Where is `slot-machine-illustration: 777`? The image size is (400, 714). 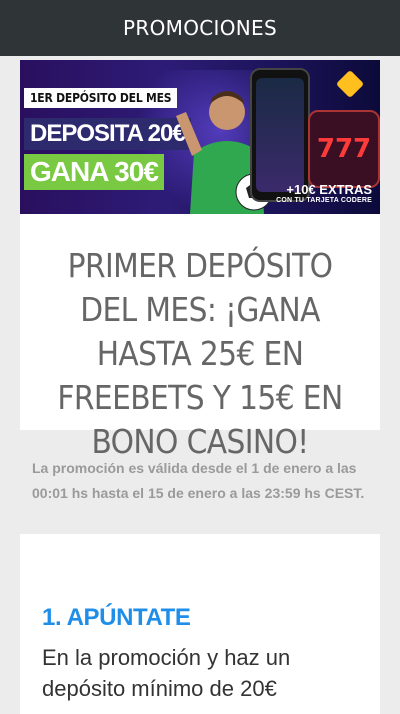
slot-machine-illustration: 777 is located at coordinates (344, 149).